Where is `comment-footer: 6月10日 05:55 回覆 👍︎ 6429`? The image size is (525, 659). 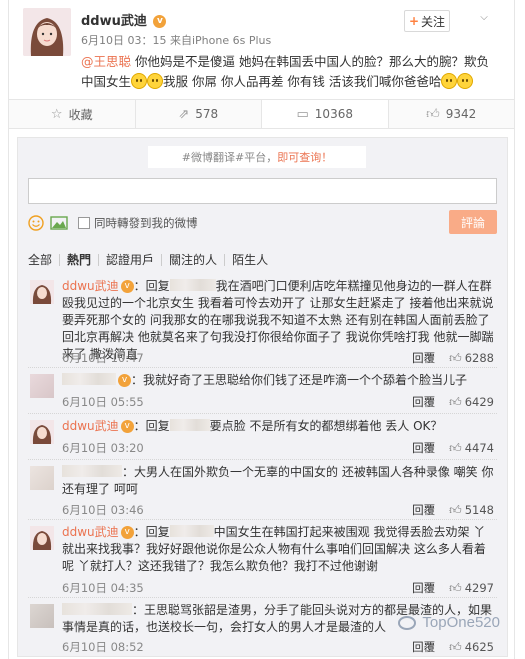 comment-footer: 6月10日 05:55 回覆 👍︎ 6429 is located at coordinates (278, 402).